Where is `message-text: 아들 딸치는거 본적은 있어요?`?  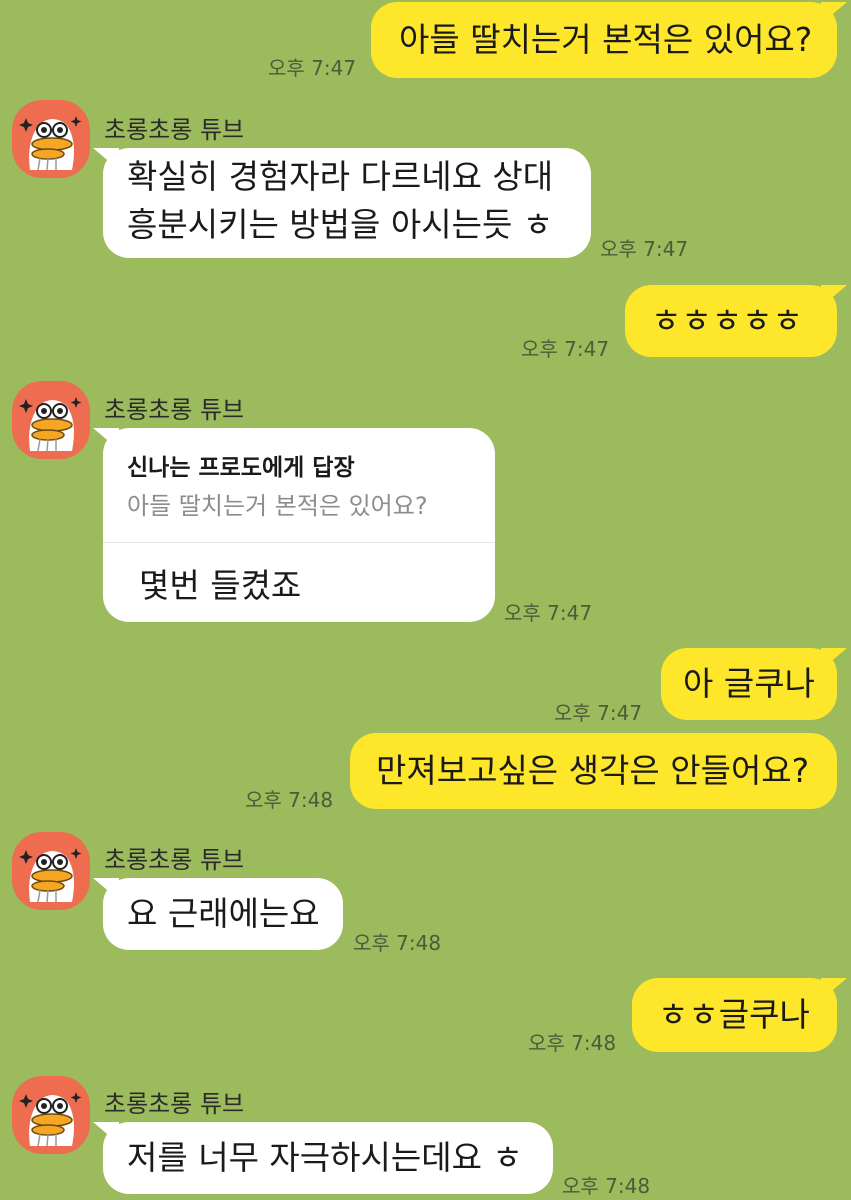
message-text: 아들 딸치는거 본적은 있어요? is located at coordinates (606, 39).